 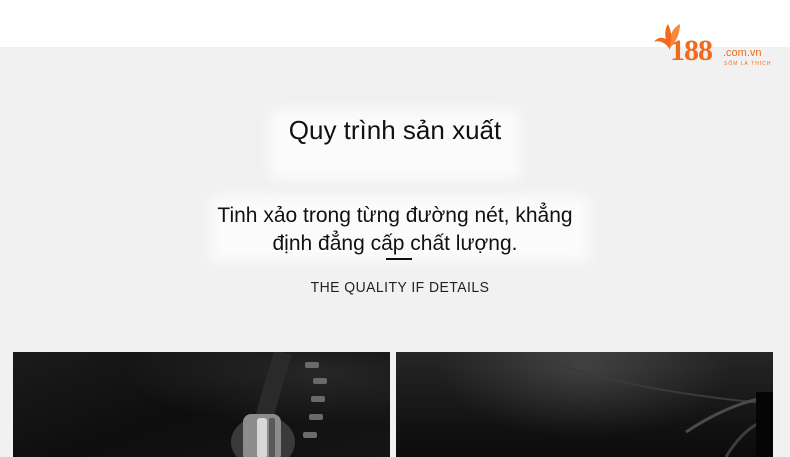 I want to click on logo-domain: .com.vn, so click(x=742, y=53).